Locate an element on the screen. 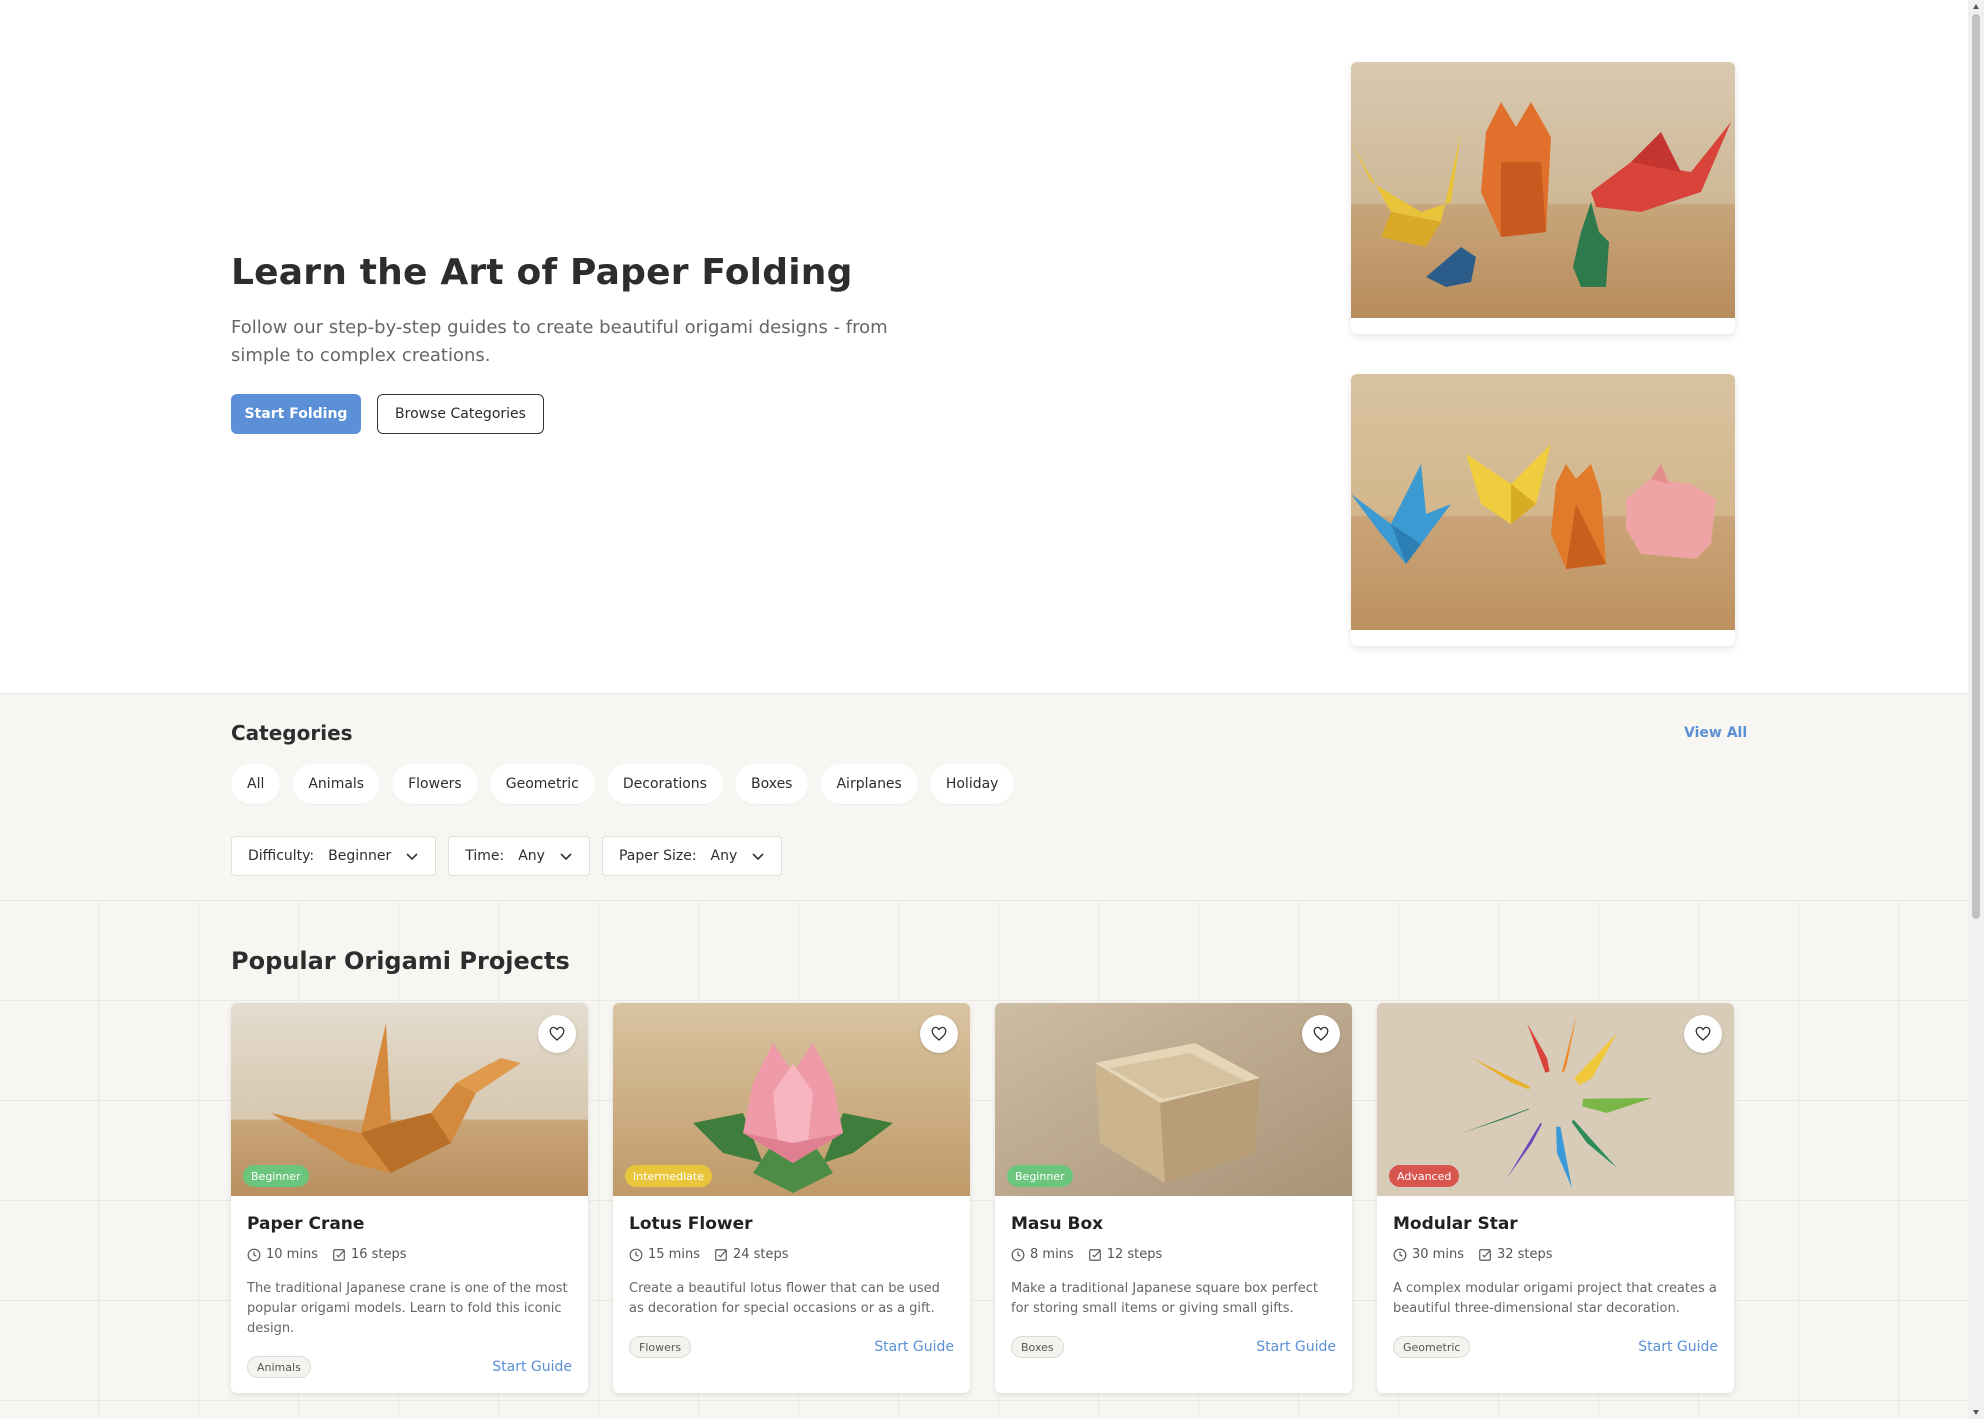 The image size is (1984, 1419). hero-image-origami-collection is located at coordinates (1543, 510).